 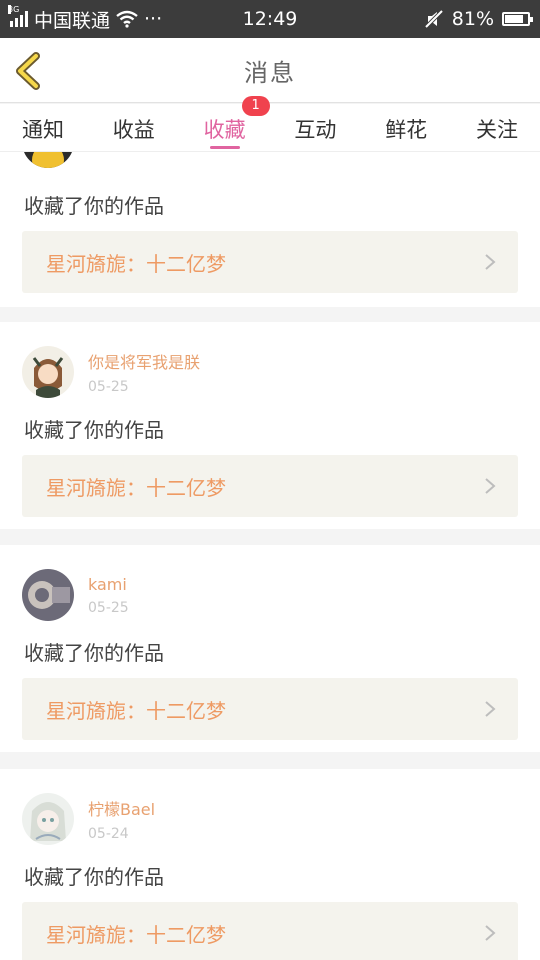 What do you see at coordinates (224, 130) in the screenshot?
I see `tab-label: 收藏` at bounding box center [224, 130].